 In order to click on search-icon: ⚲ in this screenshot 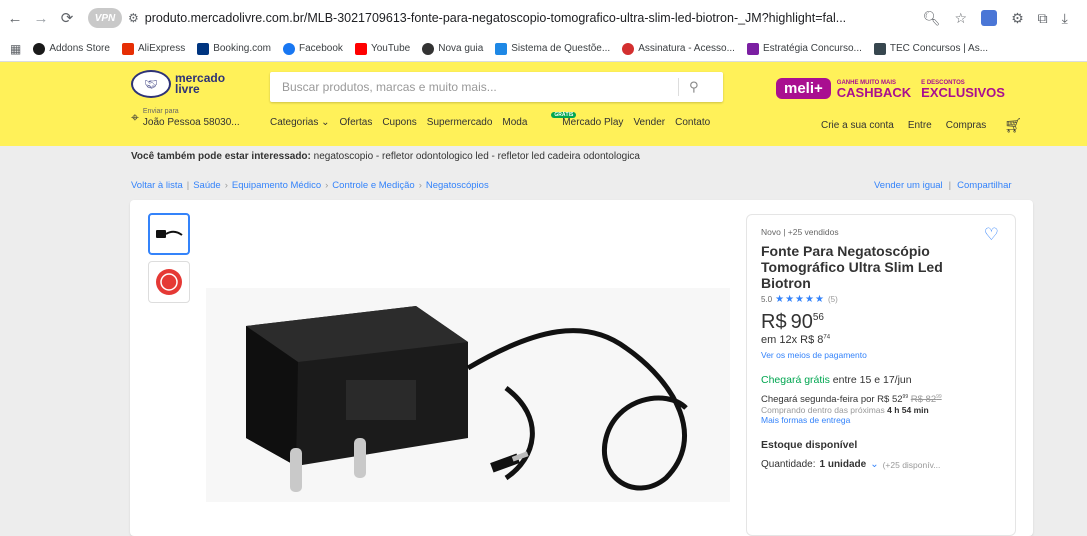, I will do `click(694, 87)`.